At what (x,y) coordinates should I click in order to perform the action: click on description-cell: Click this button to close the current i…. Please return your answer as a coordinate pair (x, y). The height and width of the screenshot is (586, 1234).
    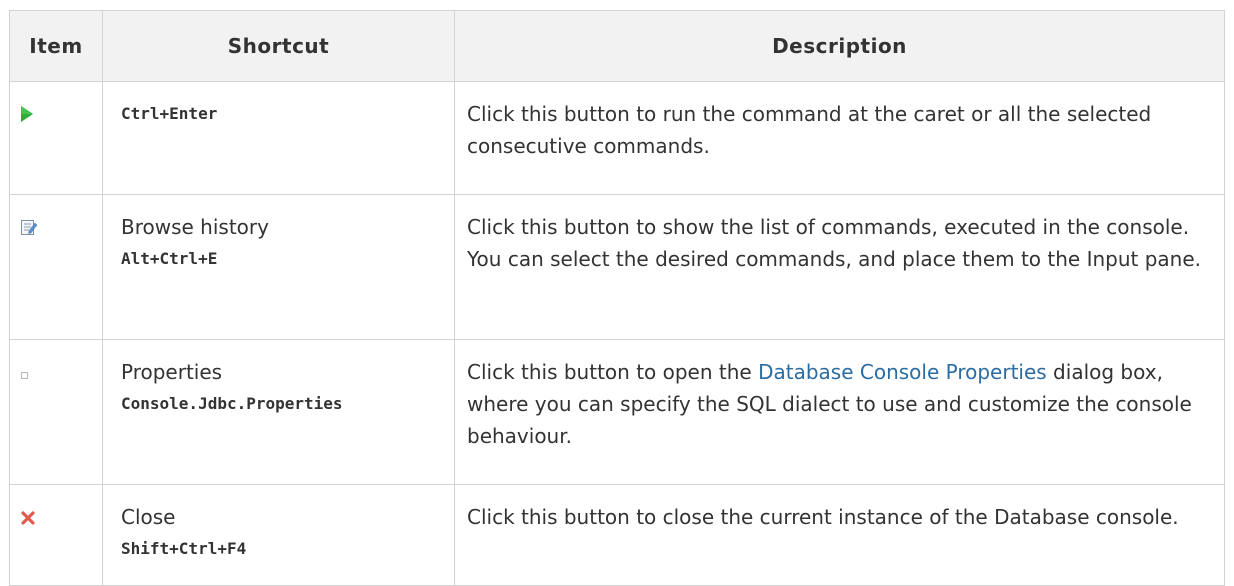
    Looking at the image, I should click on (839, 535).